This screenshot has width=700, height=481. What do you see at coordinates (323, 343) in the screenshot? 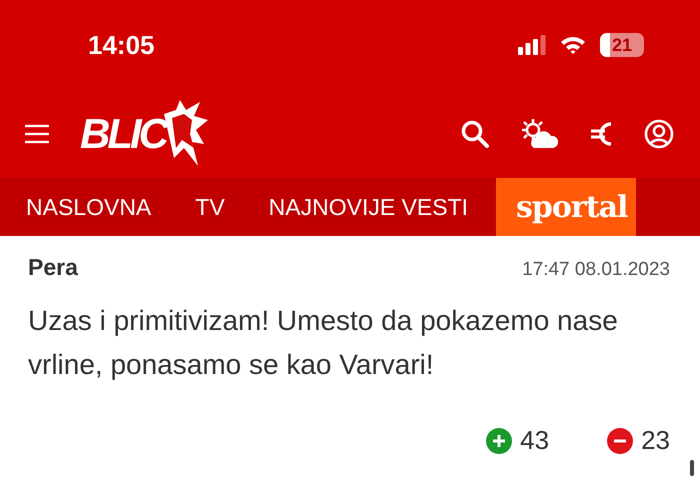
I see `comment-text: Uzas i primitivizam! Umesto da pokazemo nase vrline, ponasamo se kao Varvari!` at bounding box center [323, 343].